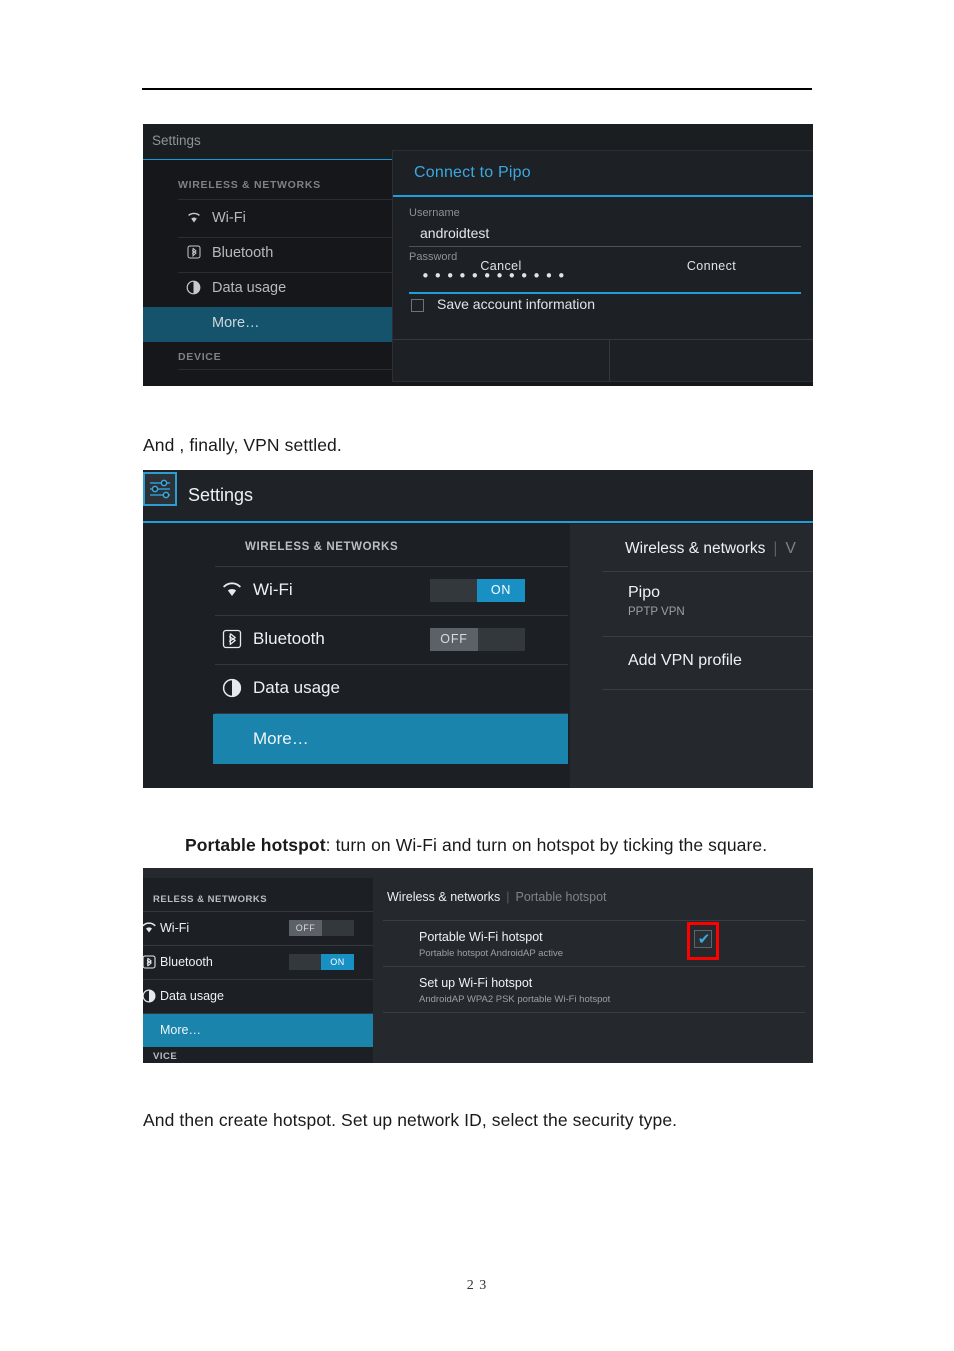 The height and width of the screenshot is (1351, 954). I want to click on breadcrumb-current: V, so click(790, 548).